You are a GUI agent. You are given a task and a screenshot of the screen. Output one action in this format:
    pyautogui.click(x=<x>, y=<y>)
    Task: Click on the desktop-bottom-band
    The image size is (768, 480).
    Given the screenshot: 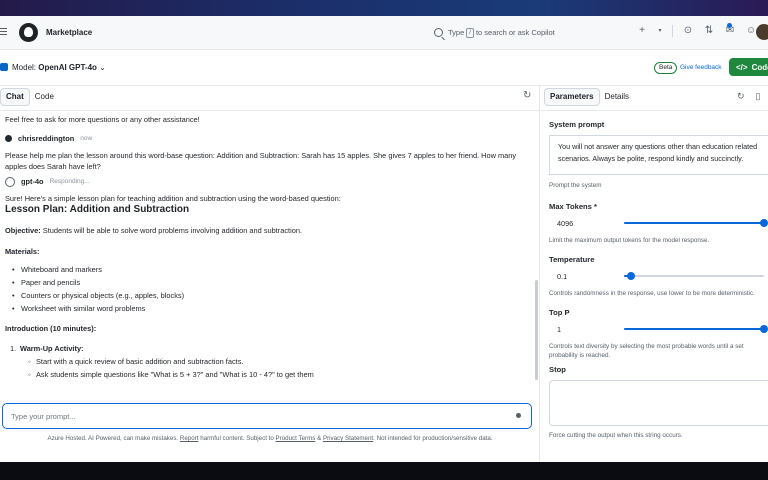 What is the action you would take?
    pyautogui.click(x=384, y=471)
    